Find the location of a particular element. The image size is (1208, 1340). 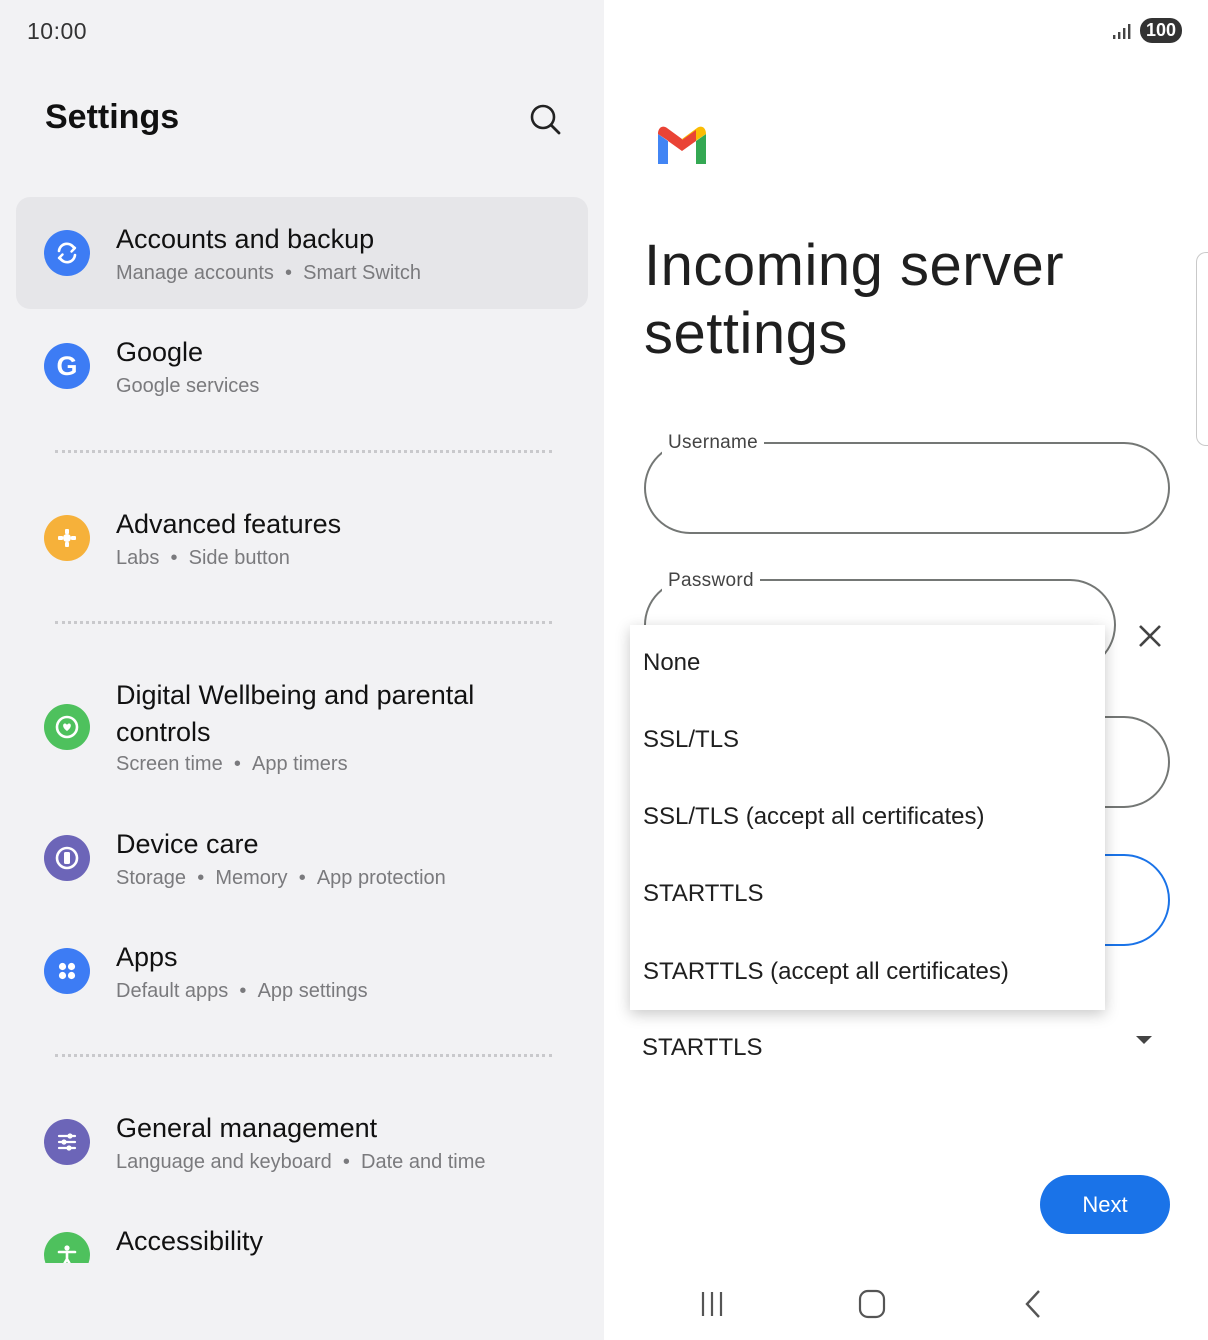

recents-icon is located at coordinates (712, 1304).